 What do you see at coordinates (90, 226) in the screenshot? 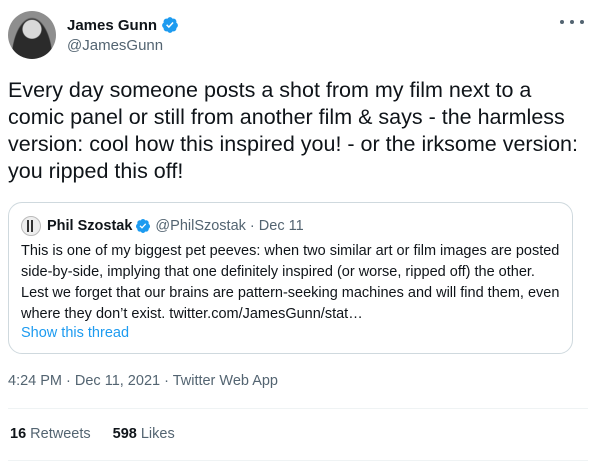
I see `quoted-author-name: Phil Szostak` at bounding box center [90, 226].